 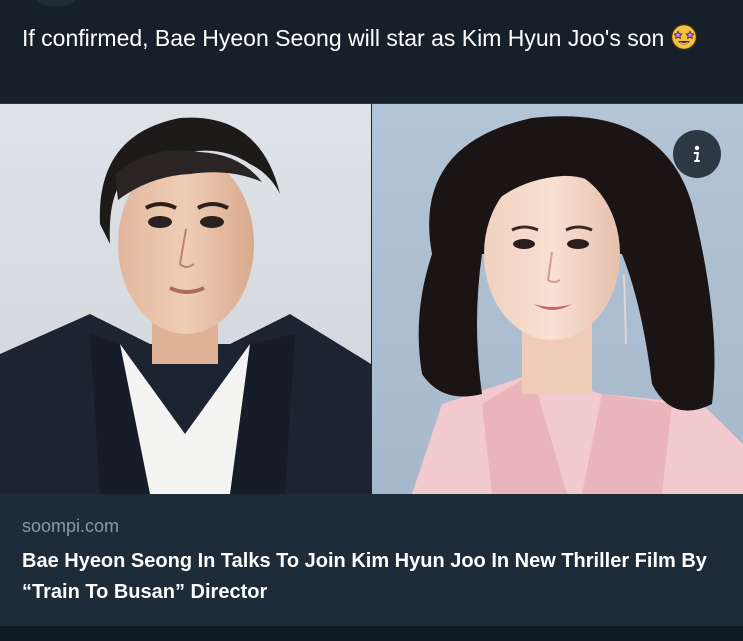 I want to click on divider, so click(x=371, y=633).